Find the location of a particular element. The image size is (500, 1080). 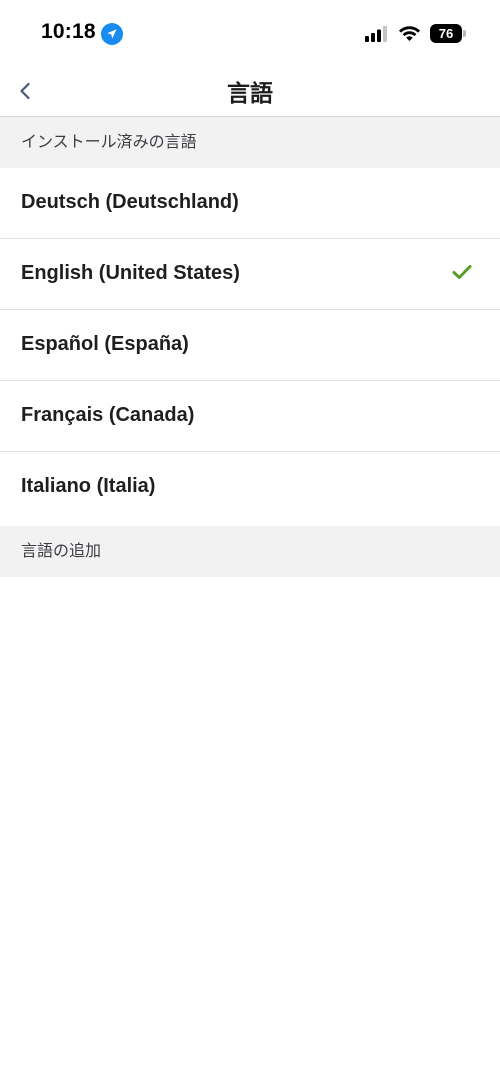

language-label: Deutsch (Deutschland) is located at coordinates (130, 202).